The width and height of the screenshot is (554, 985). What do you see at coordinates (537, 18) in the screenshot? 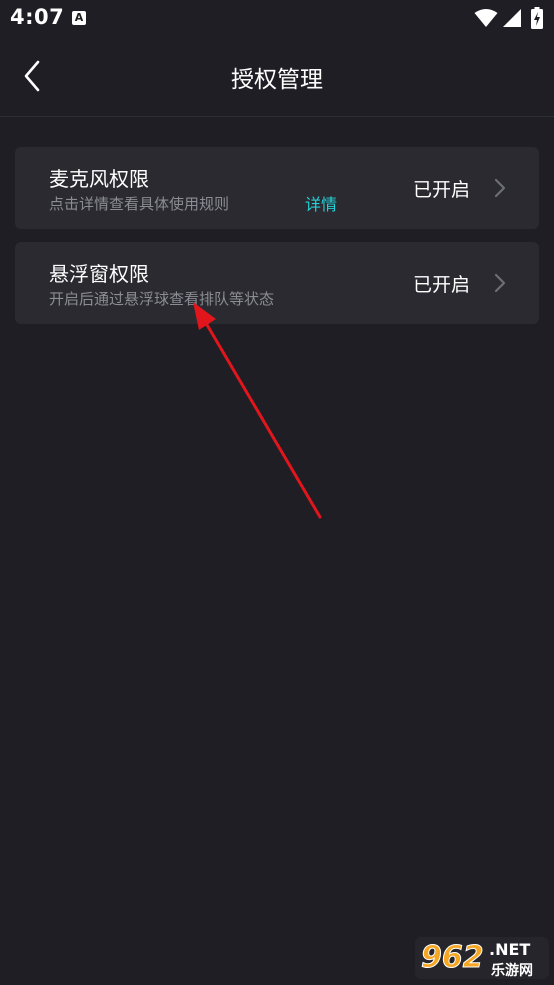
I see `battery-icon` at bounding box center [537, 18].